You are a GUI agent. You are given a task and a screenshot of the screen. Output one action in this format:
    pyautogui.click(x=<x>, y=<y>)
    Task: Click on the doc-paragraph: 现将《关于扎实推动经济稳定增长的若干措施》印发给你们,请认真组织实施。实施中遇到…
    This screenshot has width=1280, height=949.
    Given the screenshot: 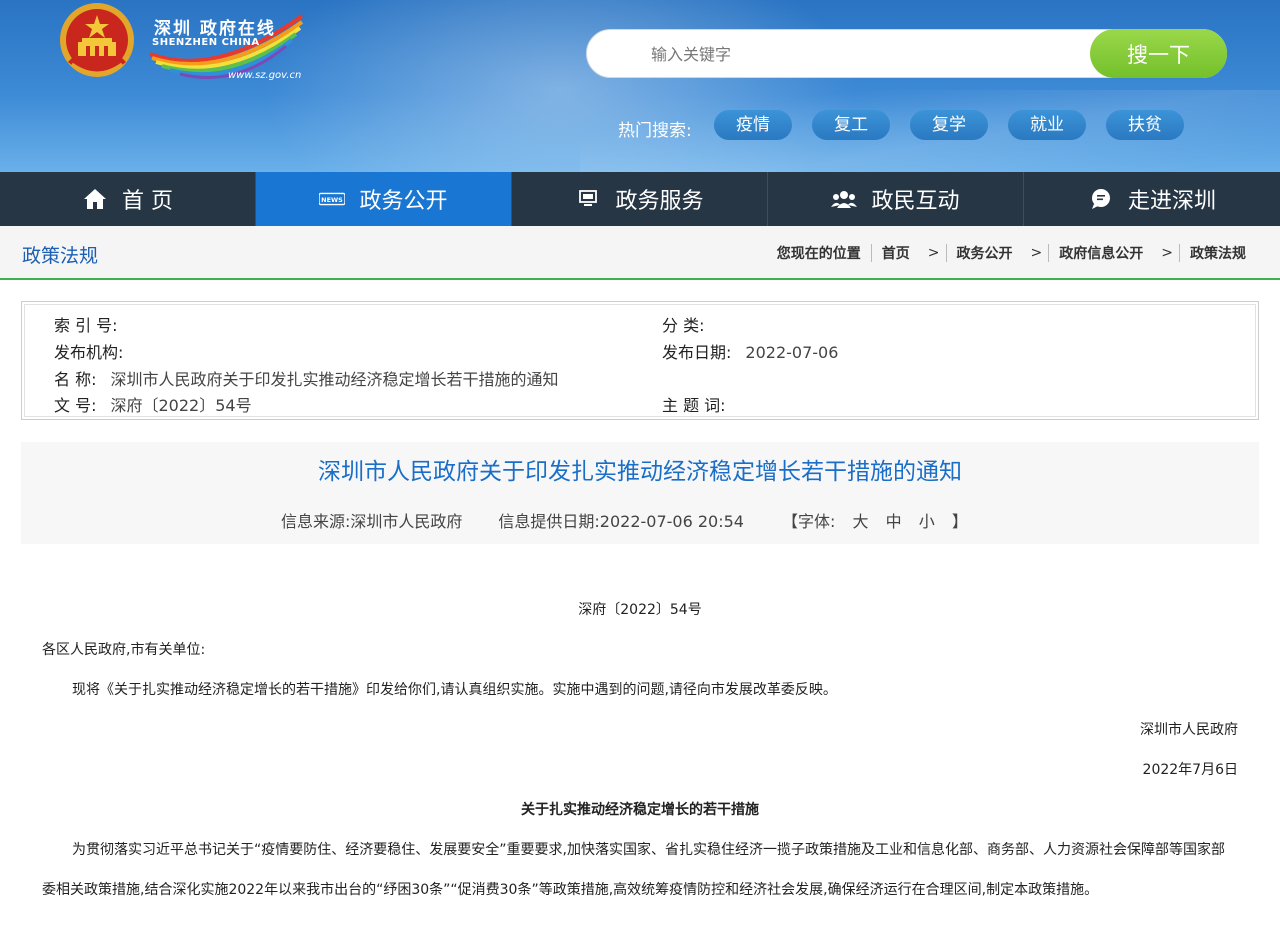 What is the action you would take?
    pyautogui.click(x=454, y=690)
    